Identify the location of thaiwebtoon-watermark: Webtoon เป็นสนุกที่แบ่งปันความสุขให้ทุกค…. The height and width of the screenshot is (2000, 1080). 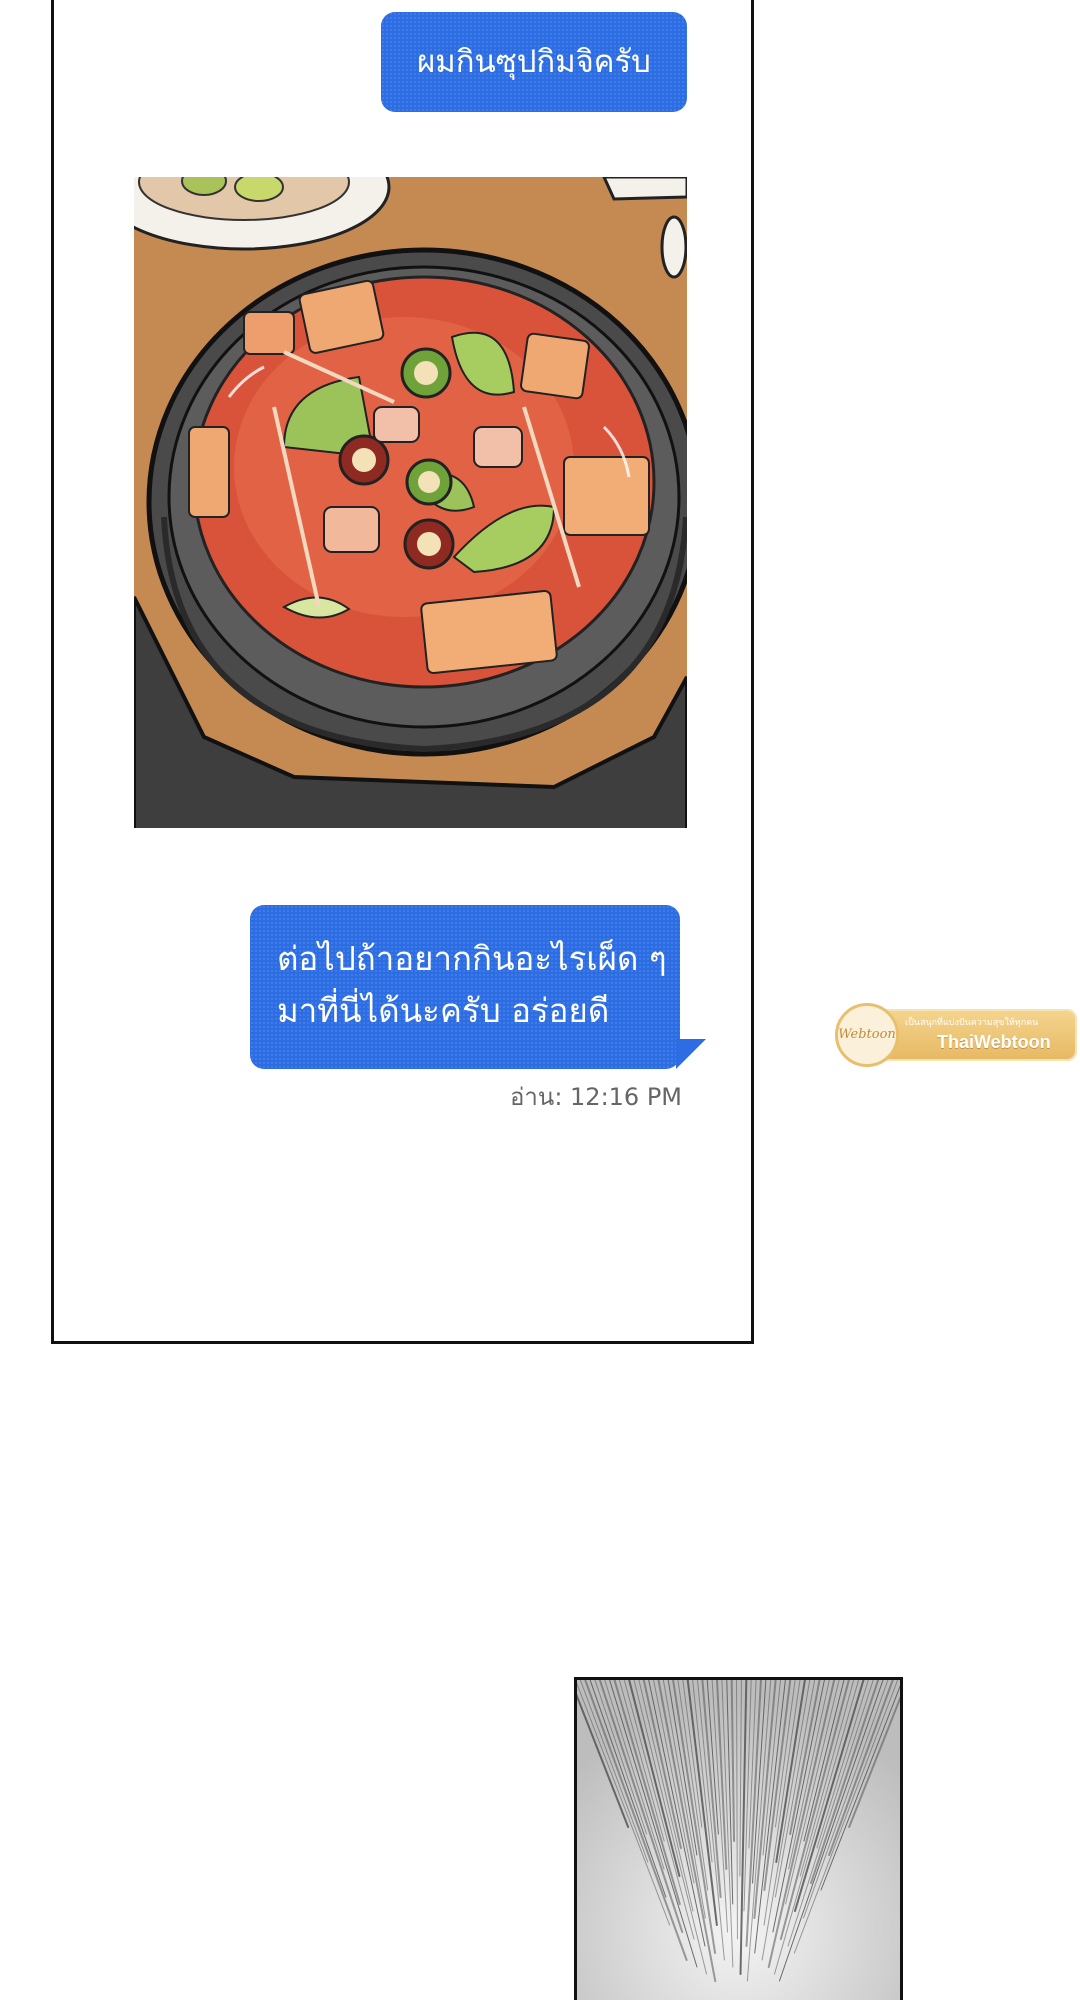
(957, 1035).